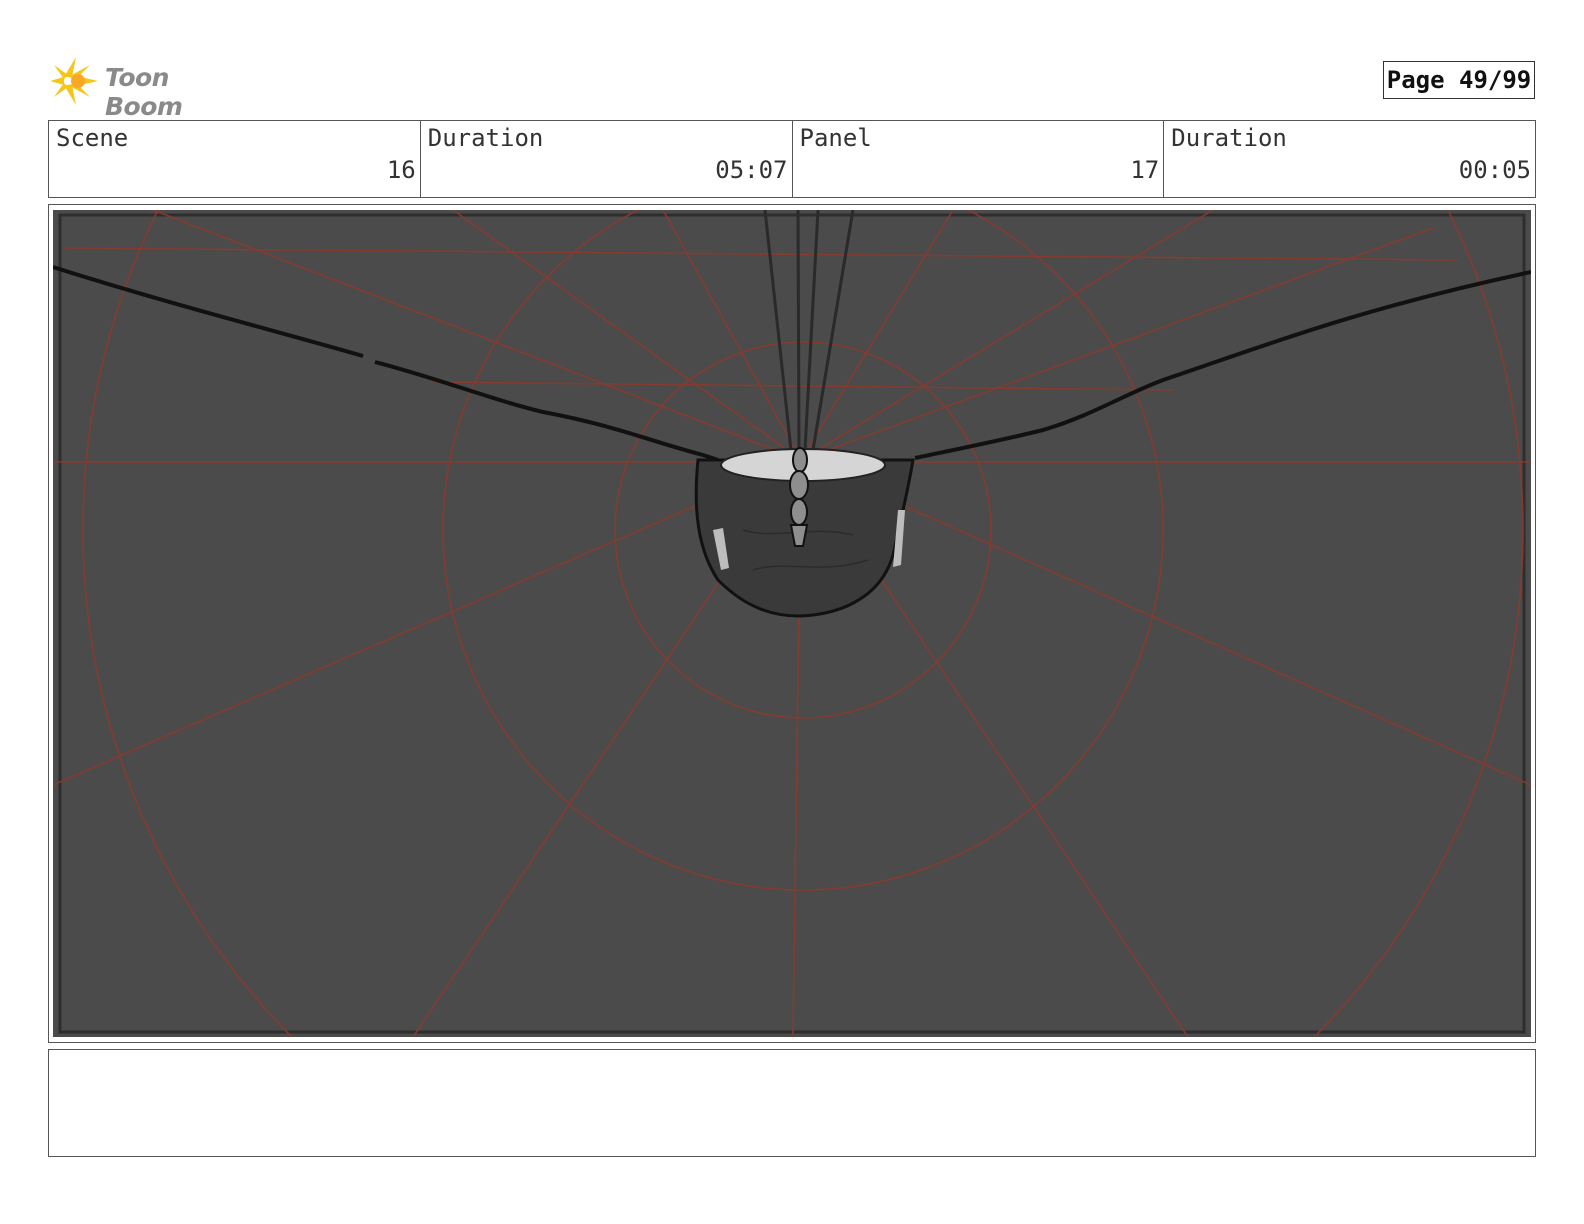 This screenshot has width=1584, height=1224. I want to click on panel-value: 17, so click(1145, 170).